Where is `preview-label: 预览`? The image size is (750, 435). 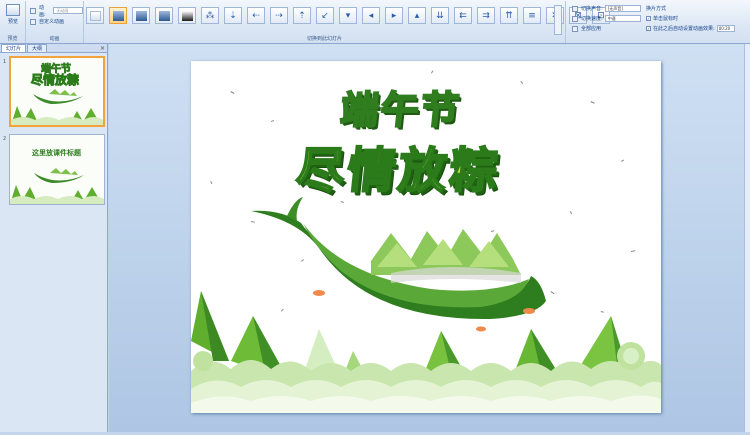 preview-label: 预览 is located at coordinates (12, 22).